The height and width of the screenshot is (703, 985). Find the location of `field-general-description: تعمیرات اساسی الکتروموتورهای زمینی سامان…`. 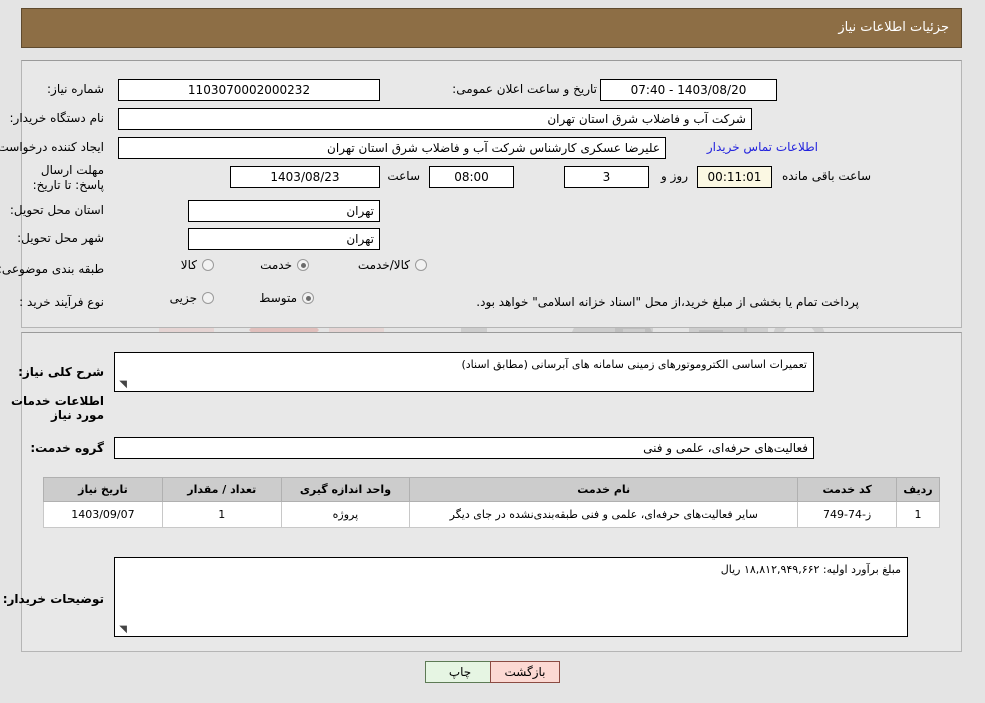

field-general-description: تعمیرات اساسی الکتروموتورهای زمینی سامان… is located at coordinates (465, 372).